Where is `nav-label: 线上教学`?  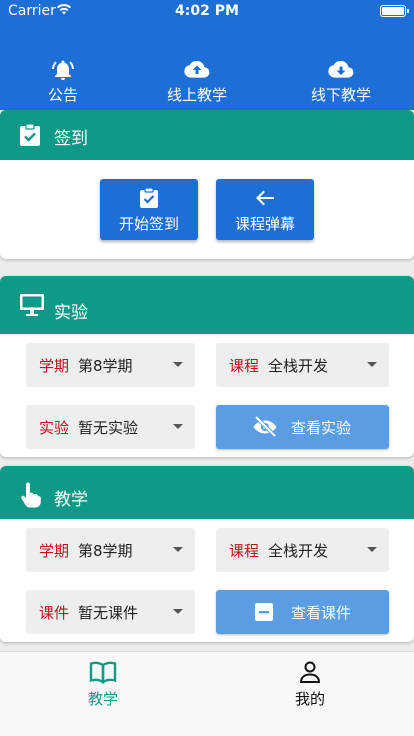 nav-label: 线上教学 is located at coordinates (196, 95).